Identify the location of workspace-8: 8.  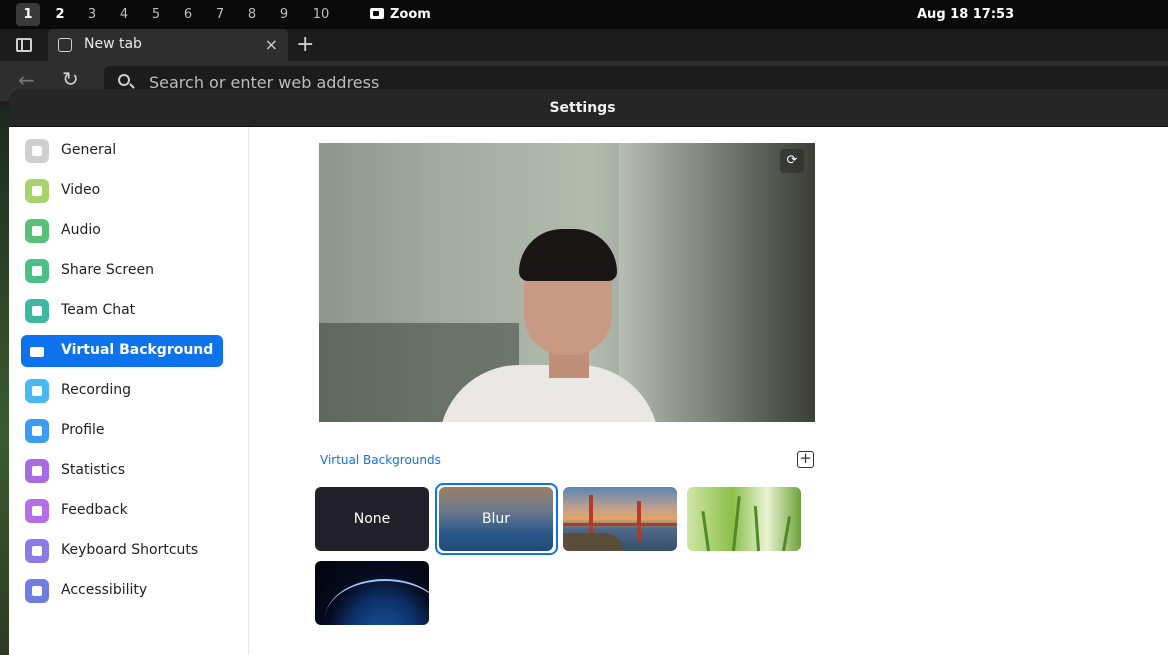
(252, 14).